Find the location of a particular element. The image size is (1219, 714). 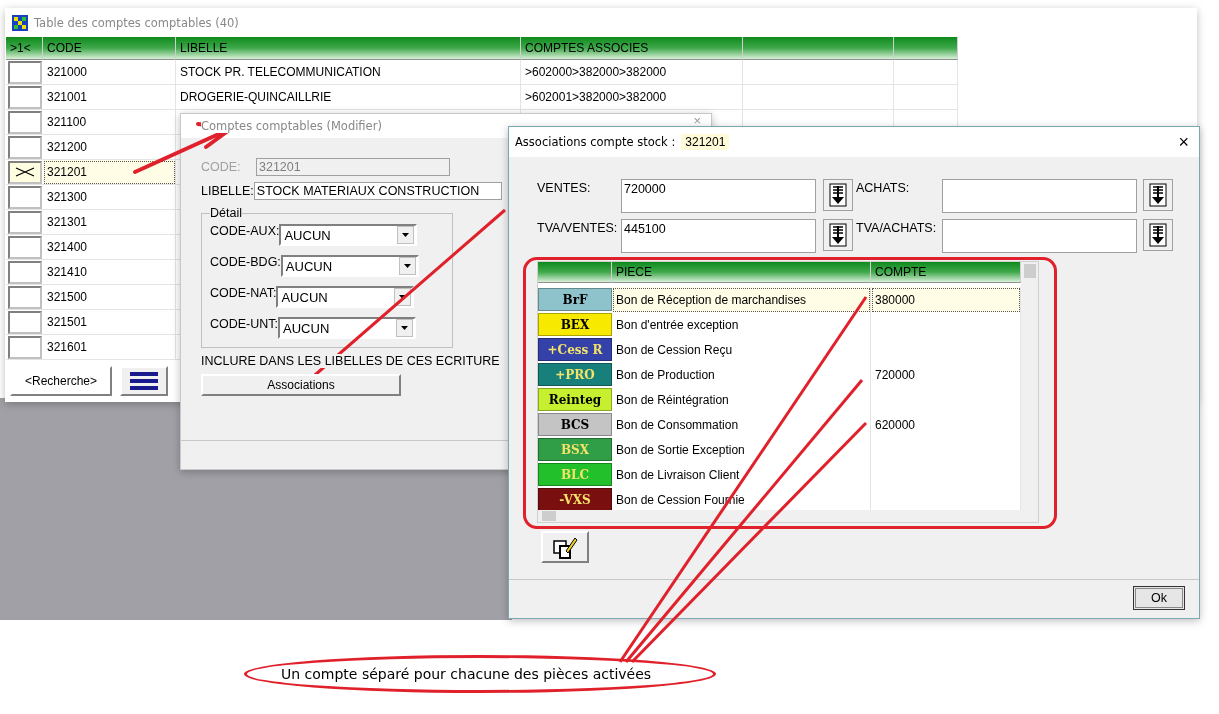

dialog-title: Comptes comptables (Modifier) is located at coordinates (291, 126).